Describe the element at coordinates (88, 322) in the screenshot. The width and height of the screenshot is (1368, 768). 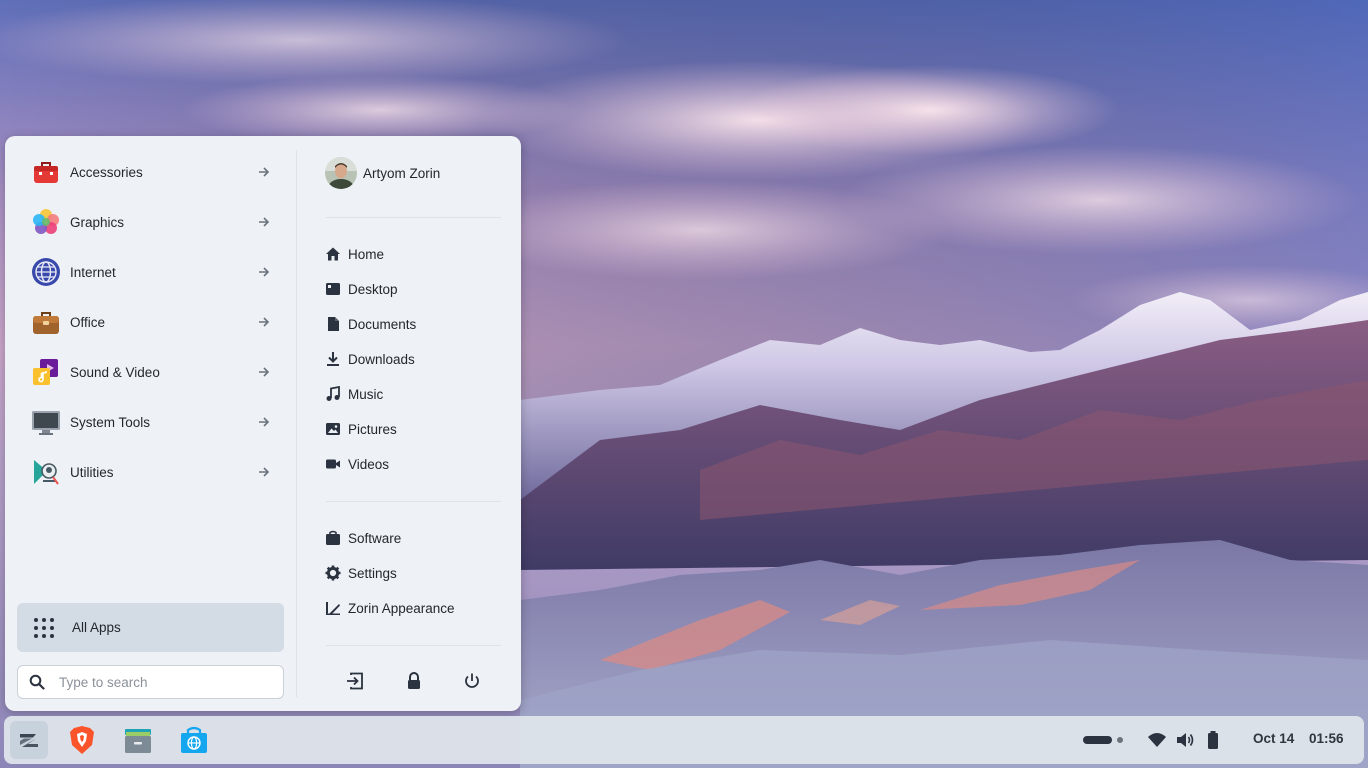
I see `category-label: Office` at that location.